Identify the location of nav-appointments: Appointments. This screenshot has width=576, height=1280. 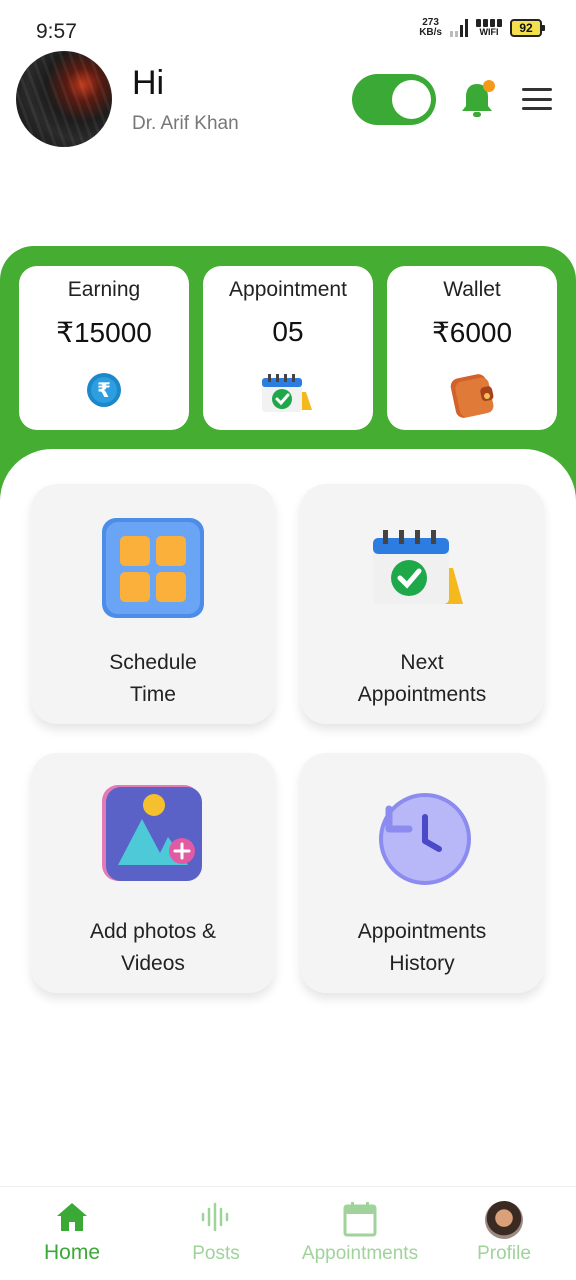
(360, 1233).